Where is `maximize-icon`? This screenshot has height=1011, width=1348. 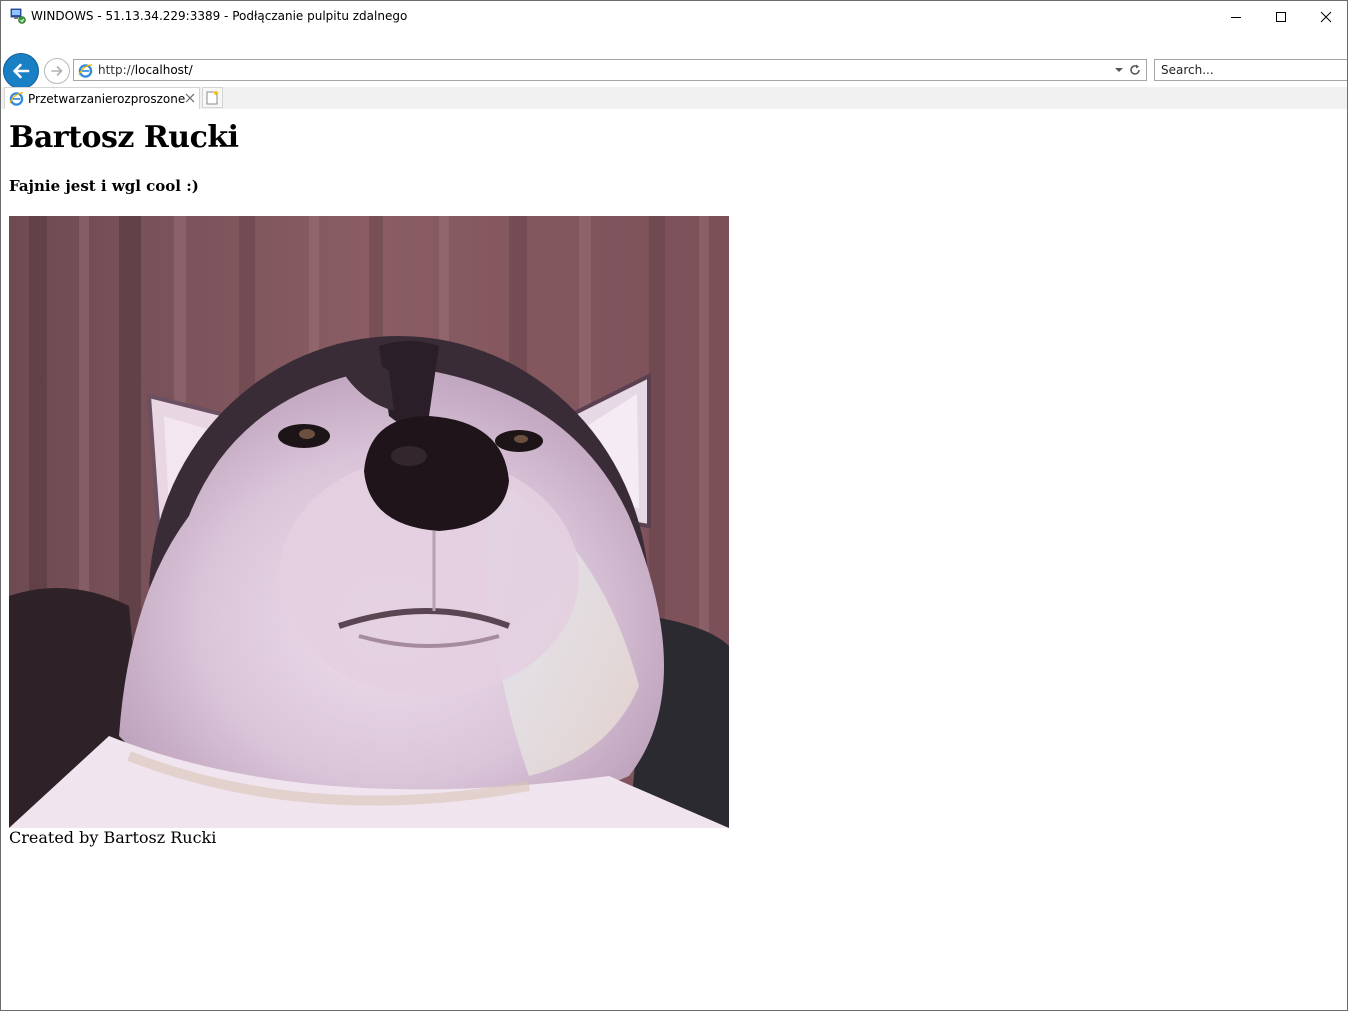 maximize-icon is located at coordinates (1281, 16).